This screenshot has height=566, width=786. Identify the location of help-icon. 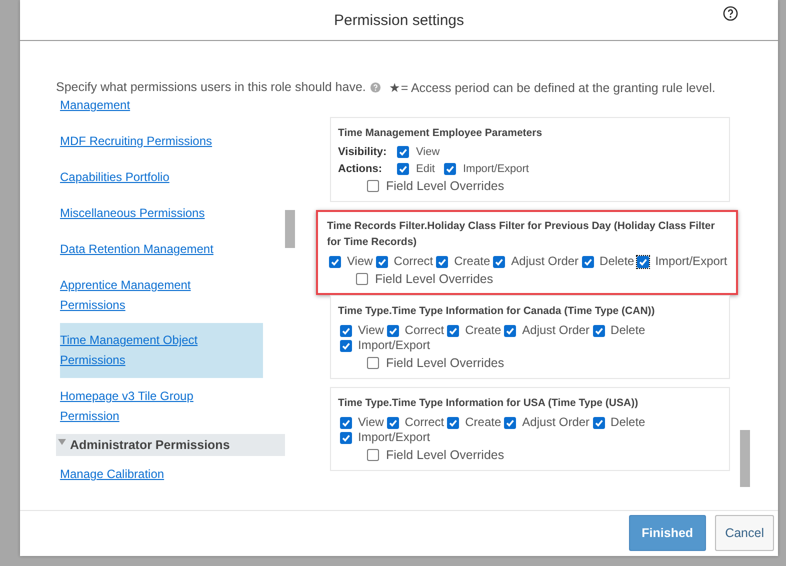
(730, 13).